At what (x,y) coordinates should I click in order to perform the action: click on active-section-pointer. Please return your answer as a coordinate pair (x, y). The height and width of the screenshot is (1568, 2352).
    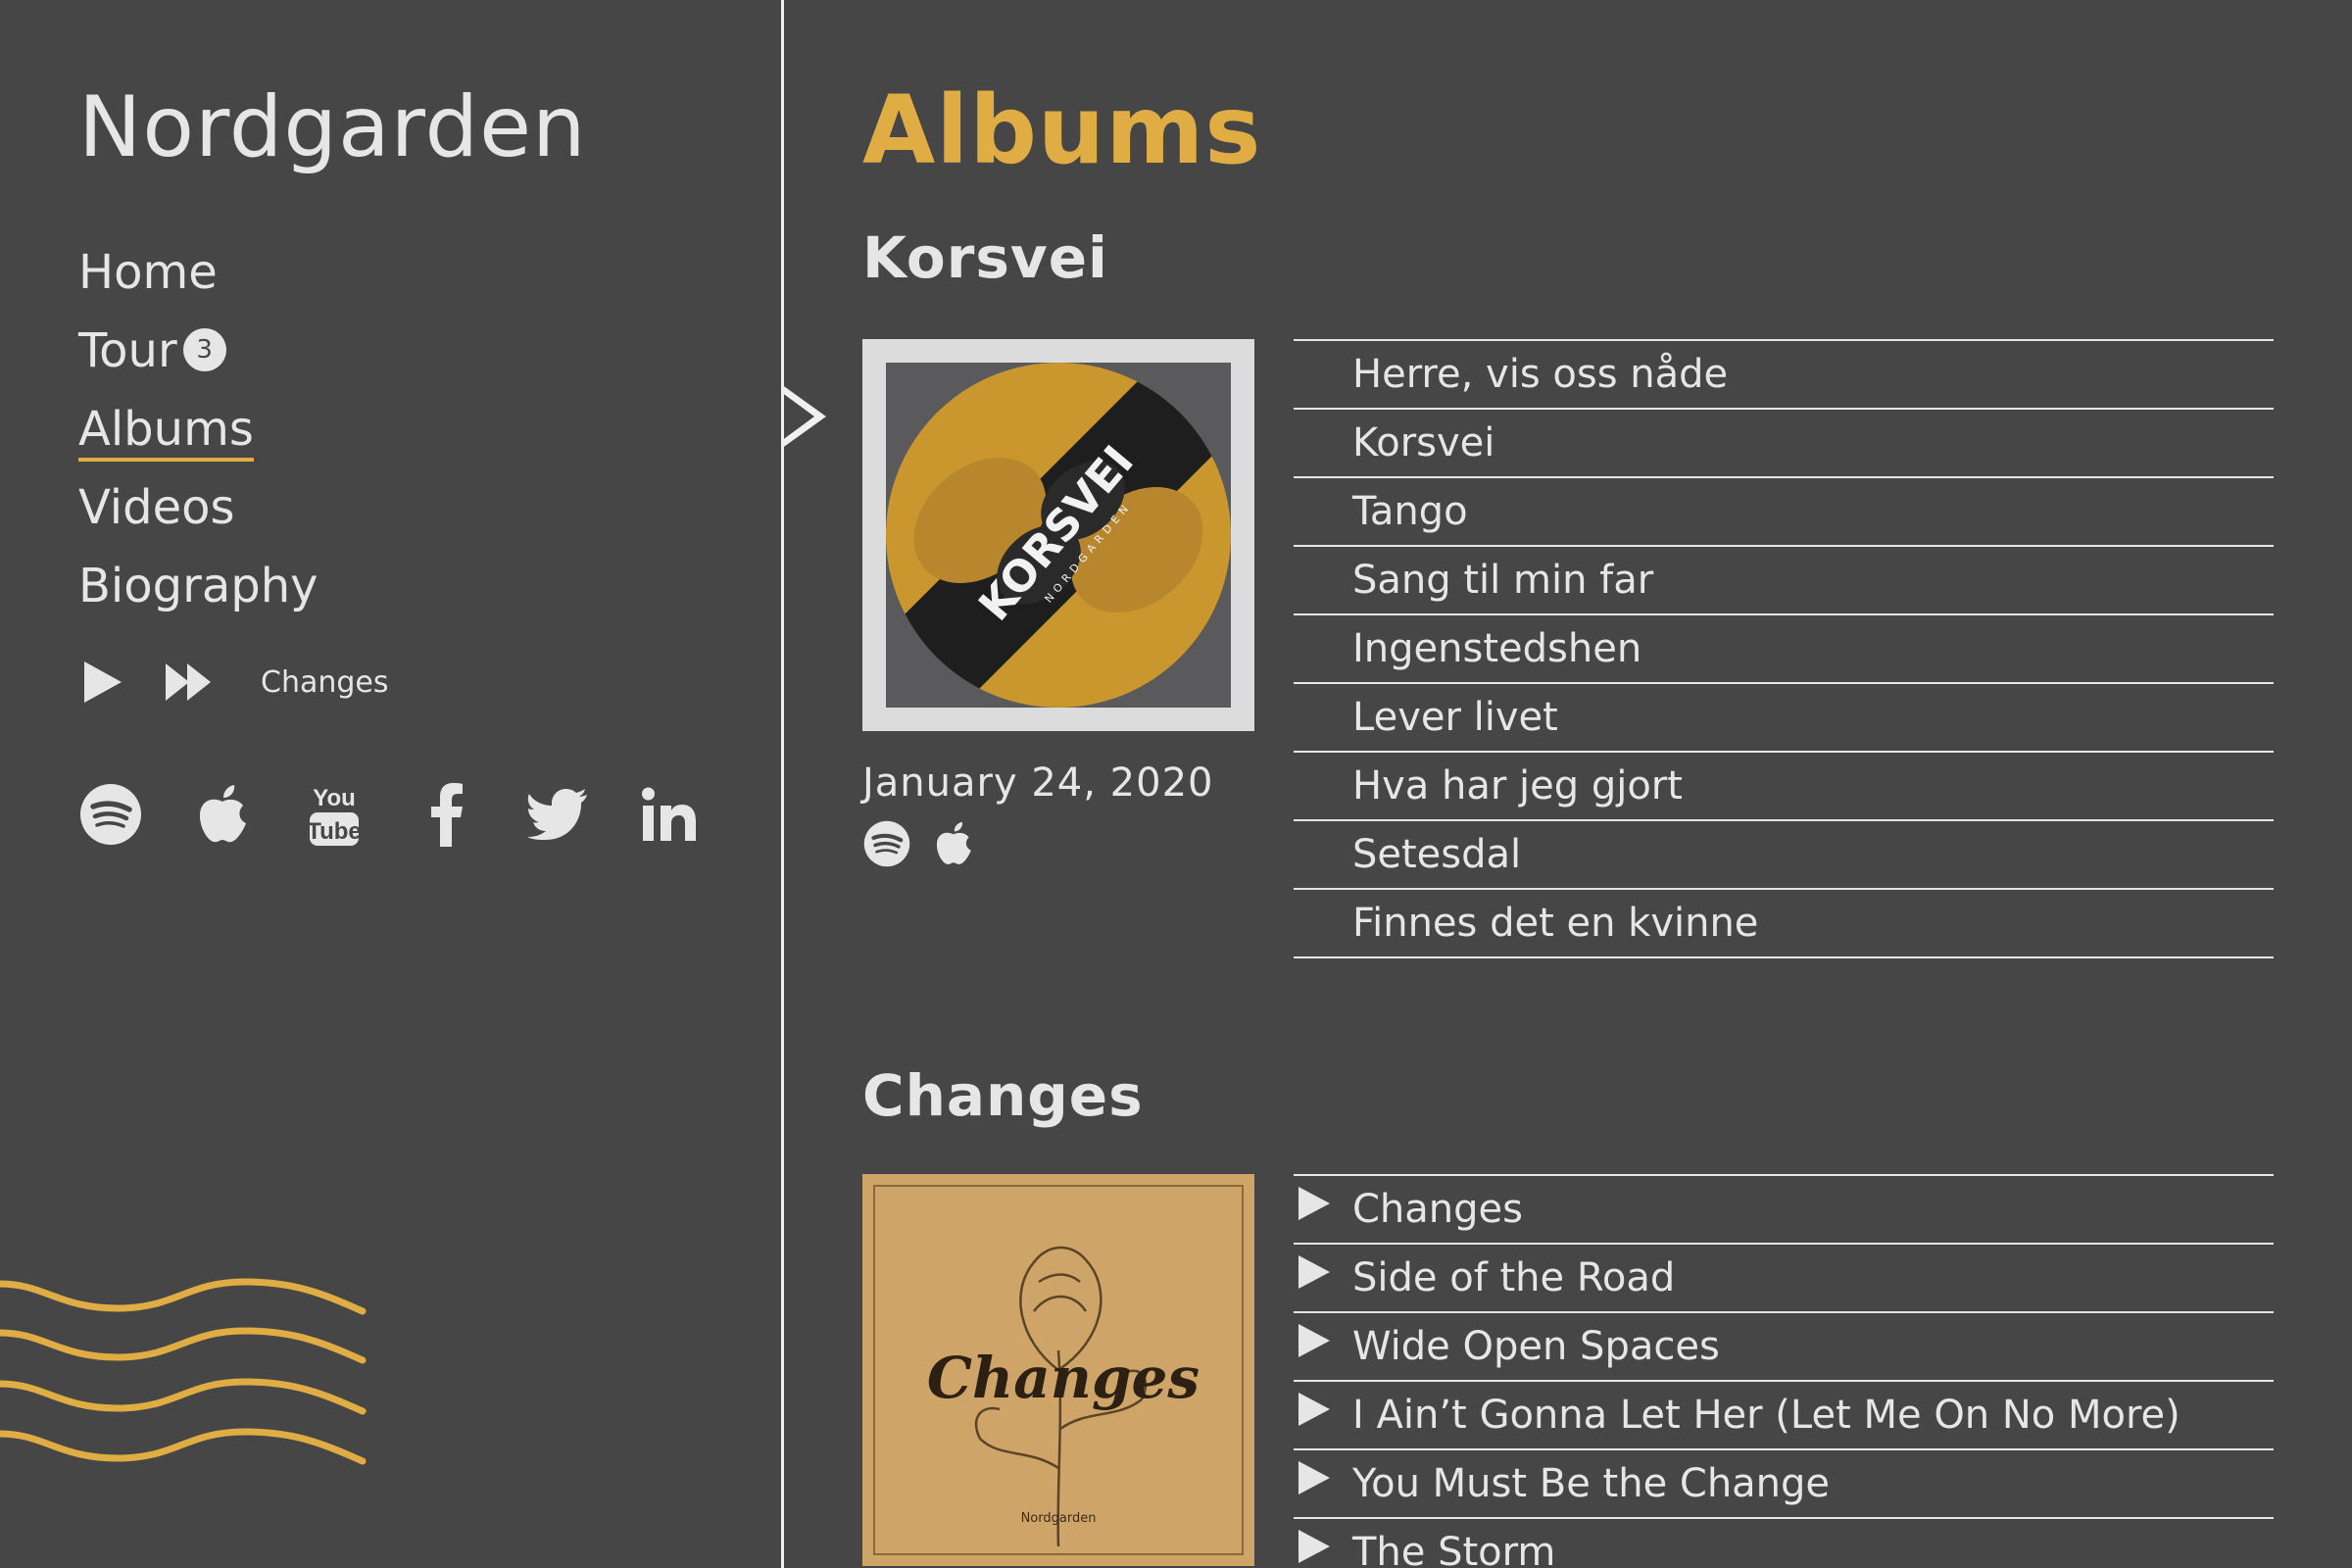
    Looking at the image, I should click on (803, 416).